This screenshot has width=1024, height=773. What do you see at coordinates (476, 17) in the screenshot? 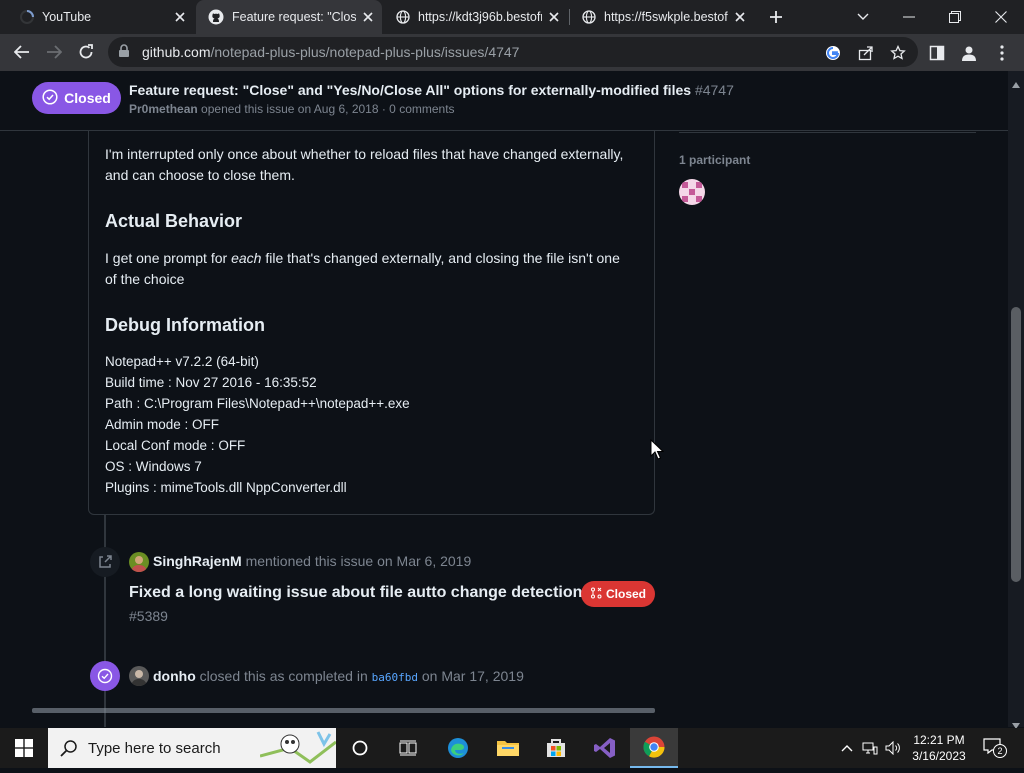
I see `tab-kdt3j96b: https://kdt3j96b.bestofmanyvideos.com` at bounding box center [476, 17].